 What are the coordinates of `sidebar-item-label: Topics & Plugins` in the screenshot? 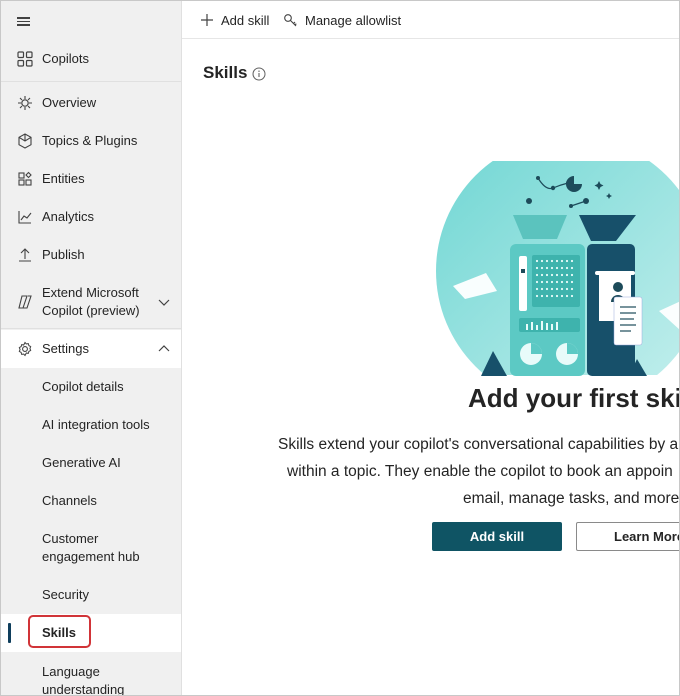 It's located at (90, 140).